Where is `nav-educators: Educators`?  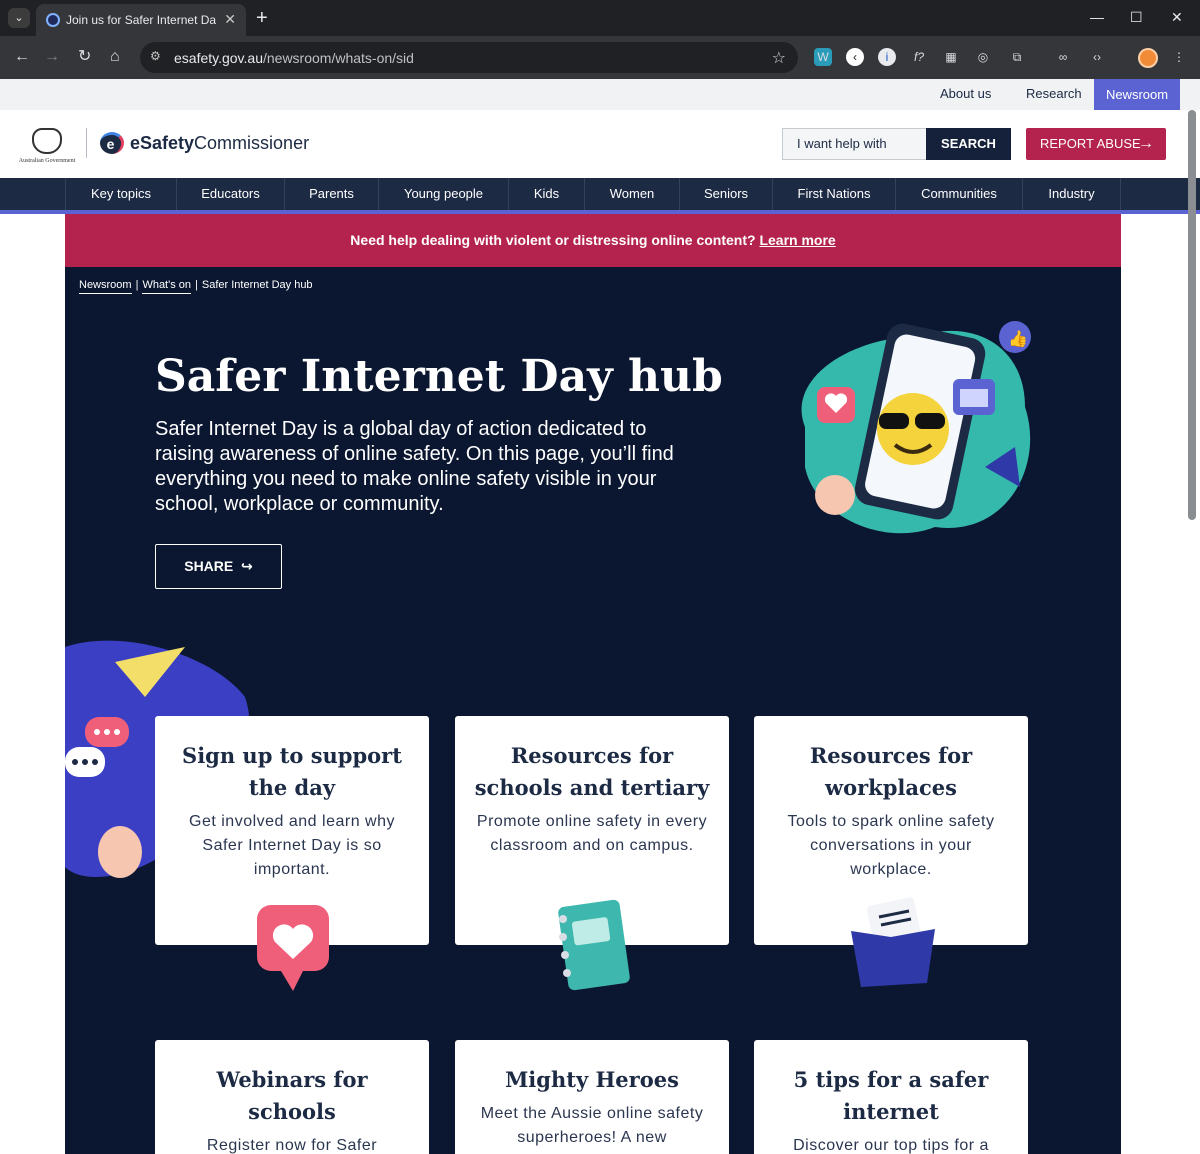
nav-educators: Educators is located at coordinates (230, 194).